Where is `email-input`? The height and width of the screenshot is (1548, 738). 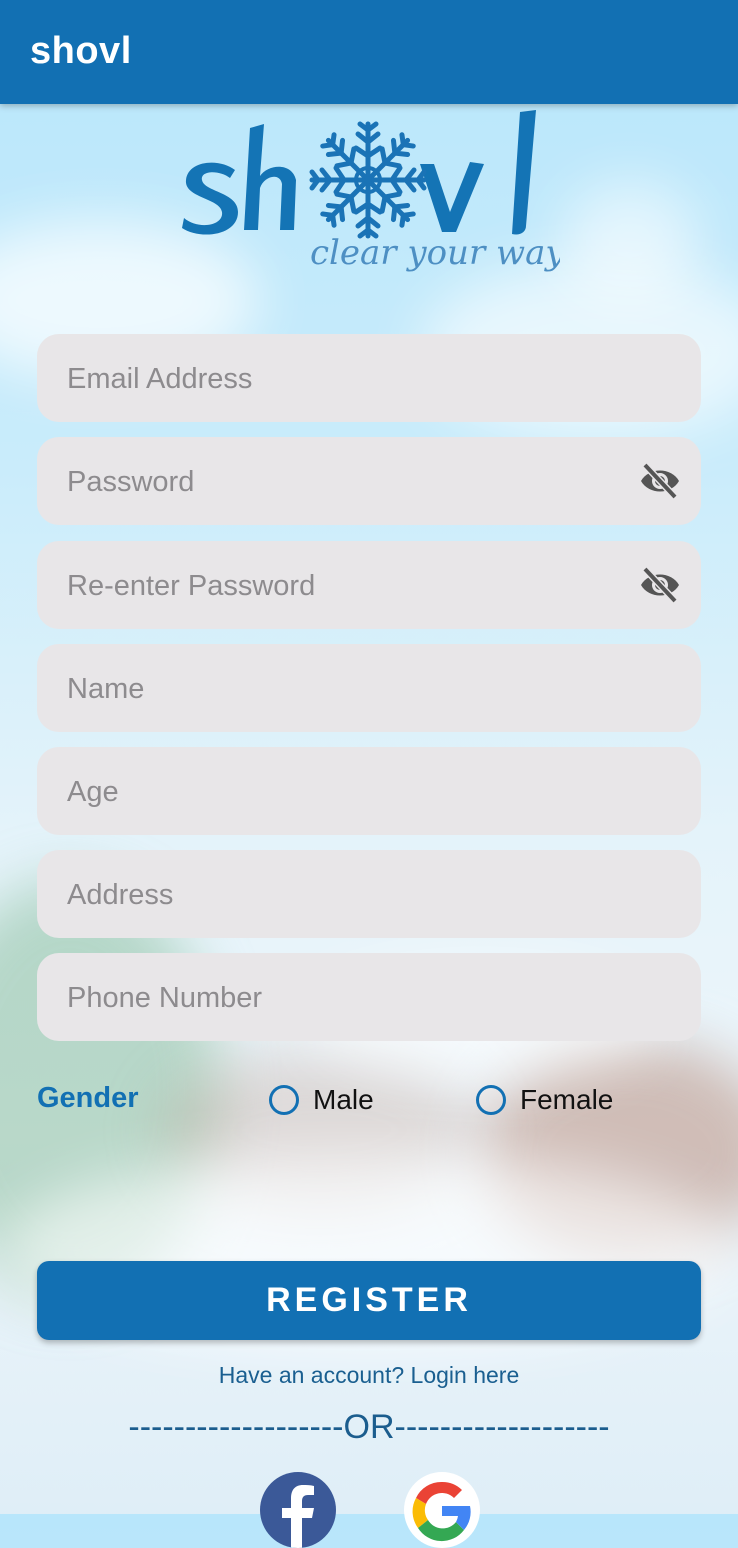 email-input is located at coordinates (357, 379).